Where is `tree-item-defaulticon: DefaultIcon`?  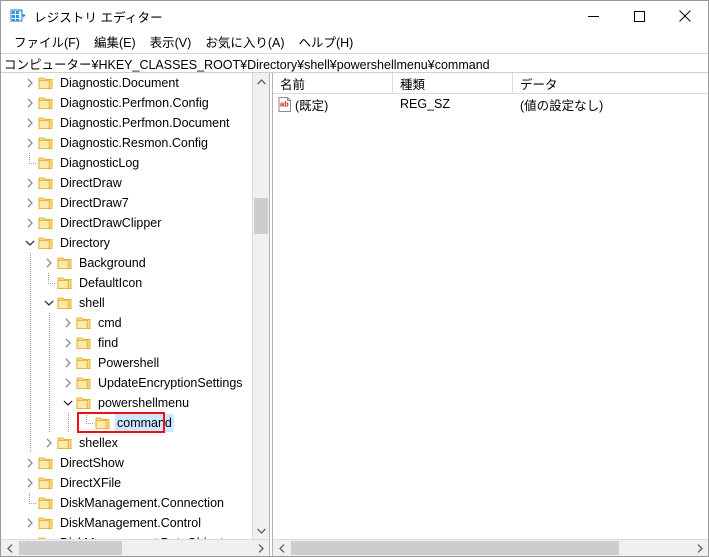
tree-item-defaulticon: DefaultIcon is located at coordinates (126, 283).